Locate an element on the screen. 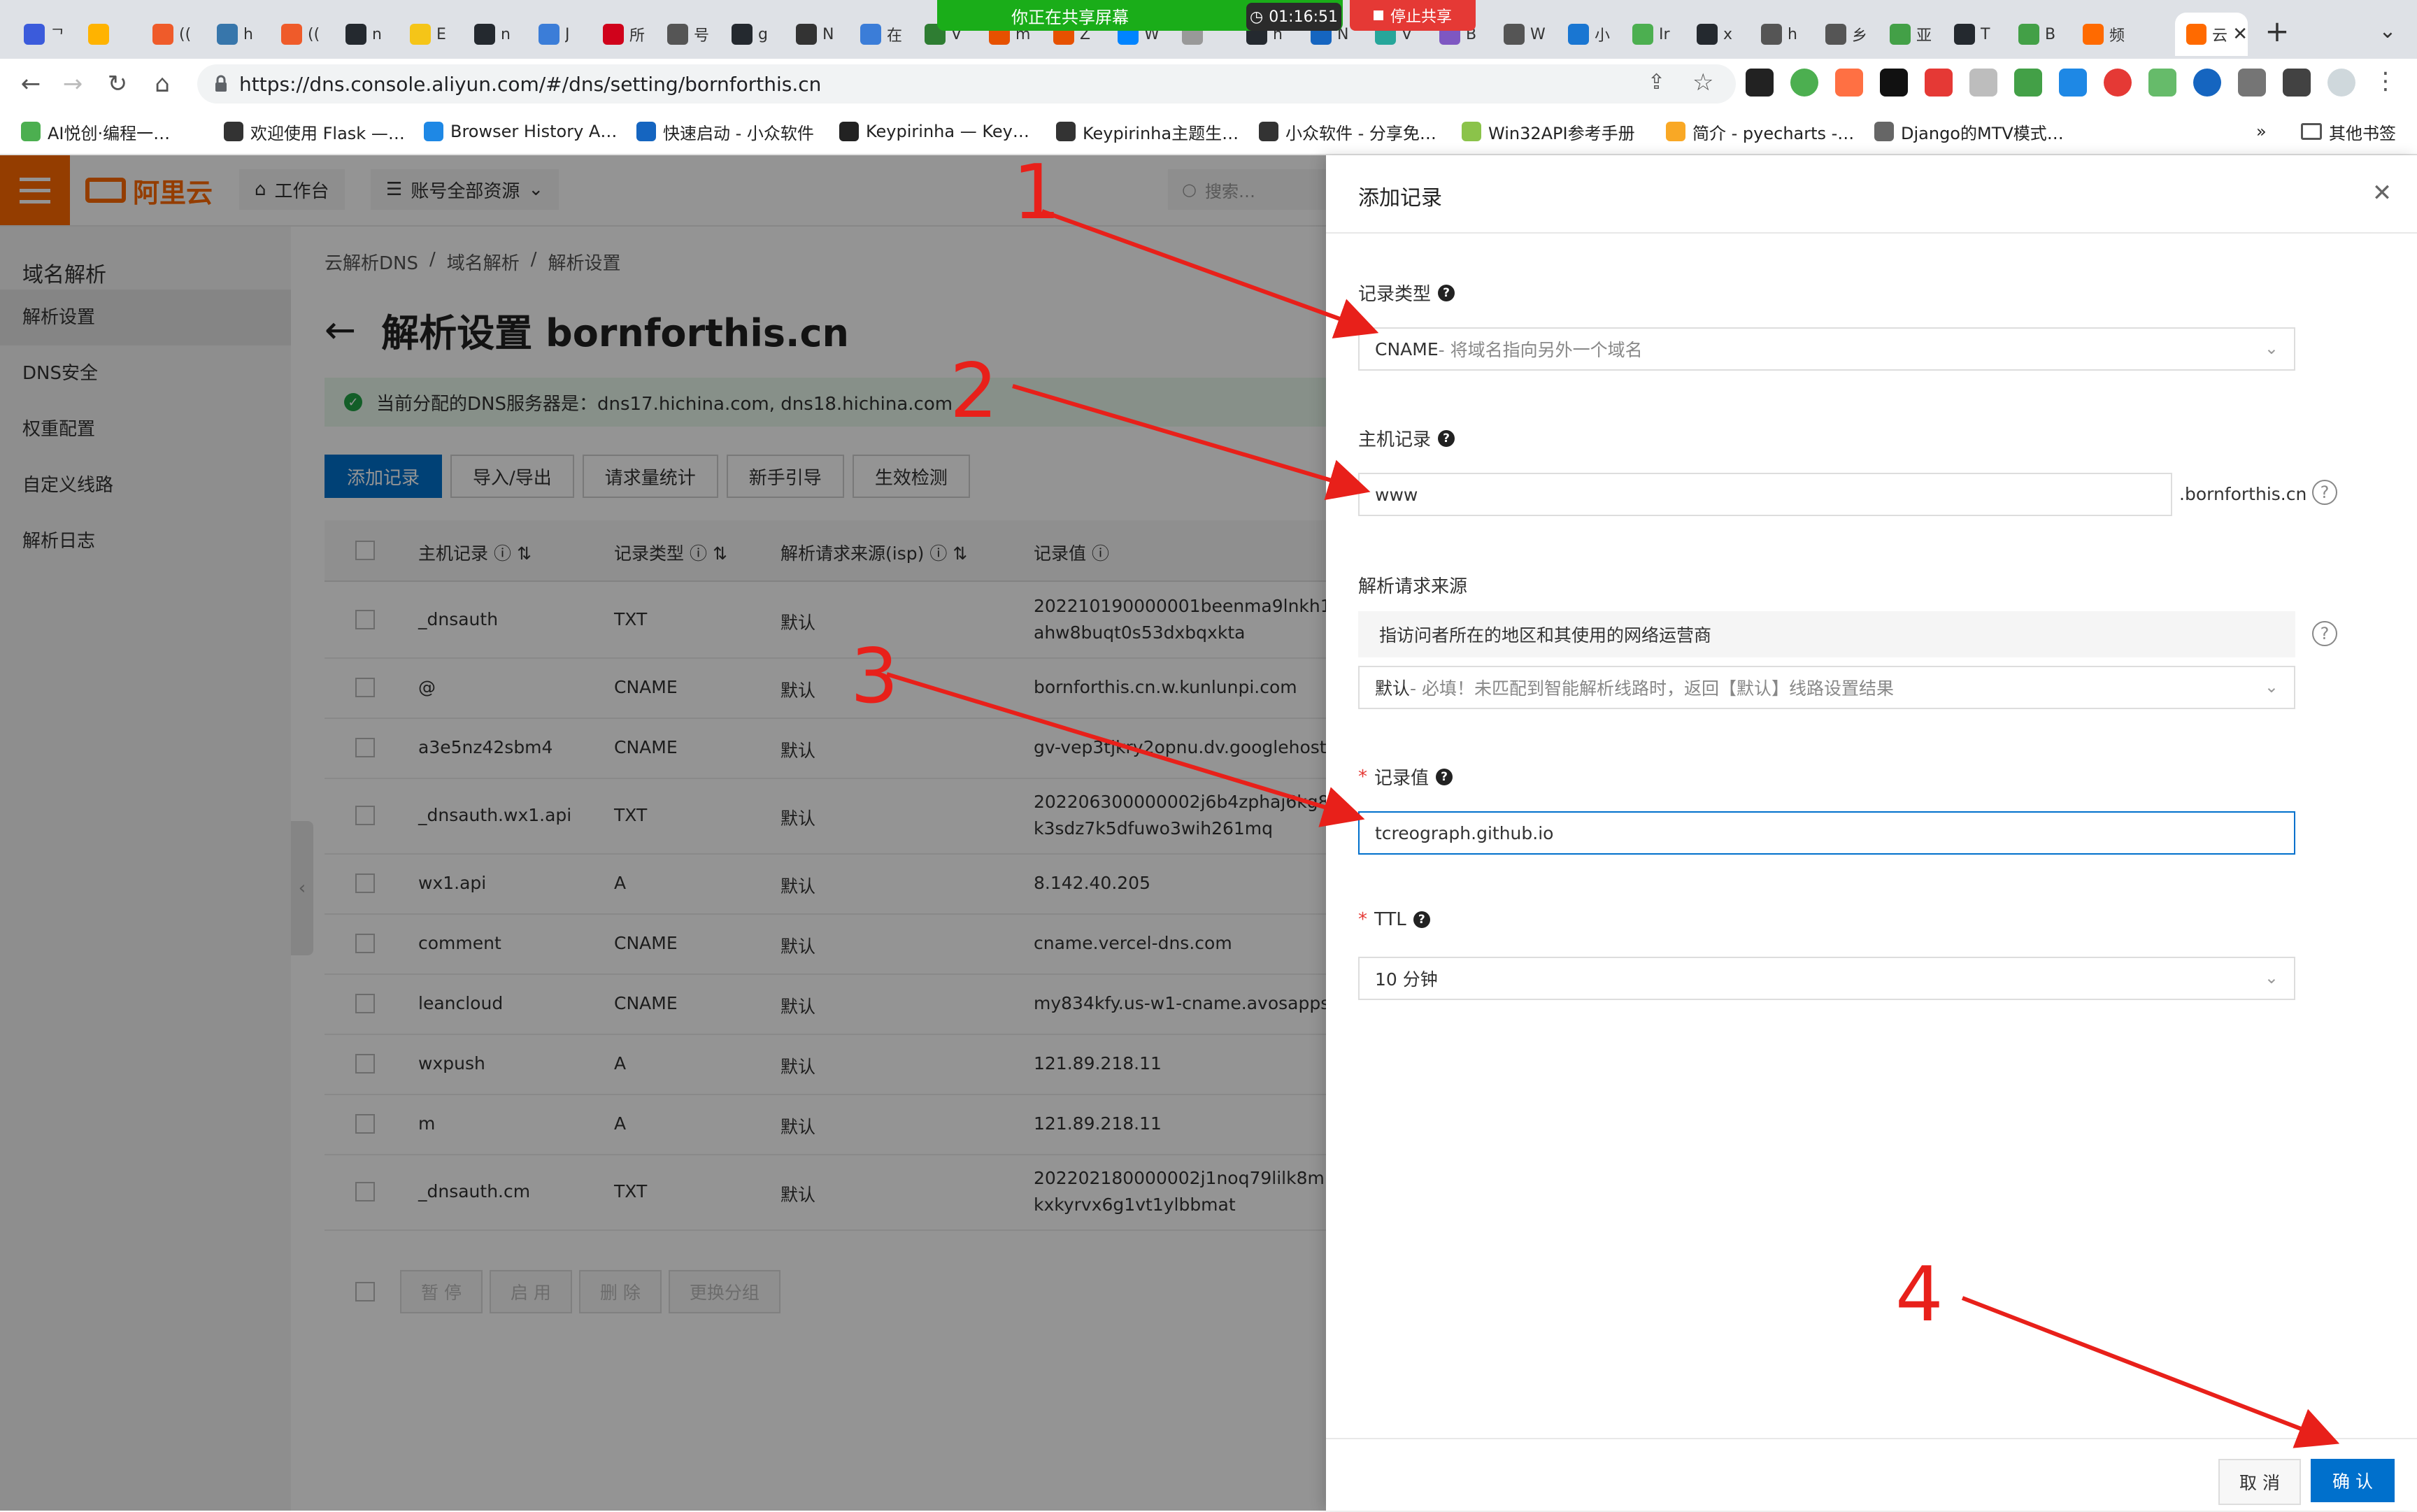 This screenshot has width=2417, height=1512. bookmark-item: 快速启动 - 小众软件 is located at coordinates (725, 131).